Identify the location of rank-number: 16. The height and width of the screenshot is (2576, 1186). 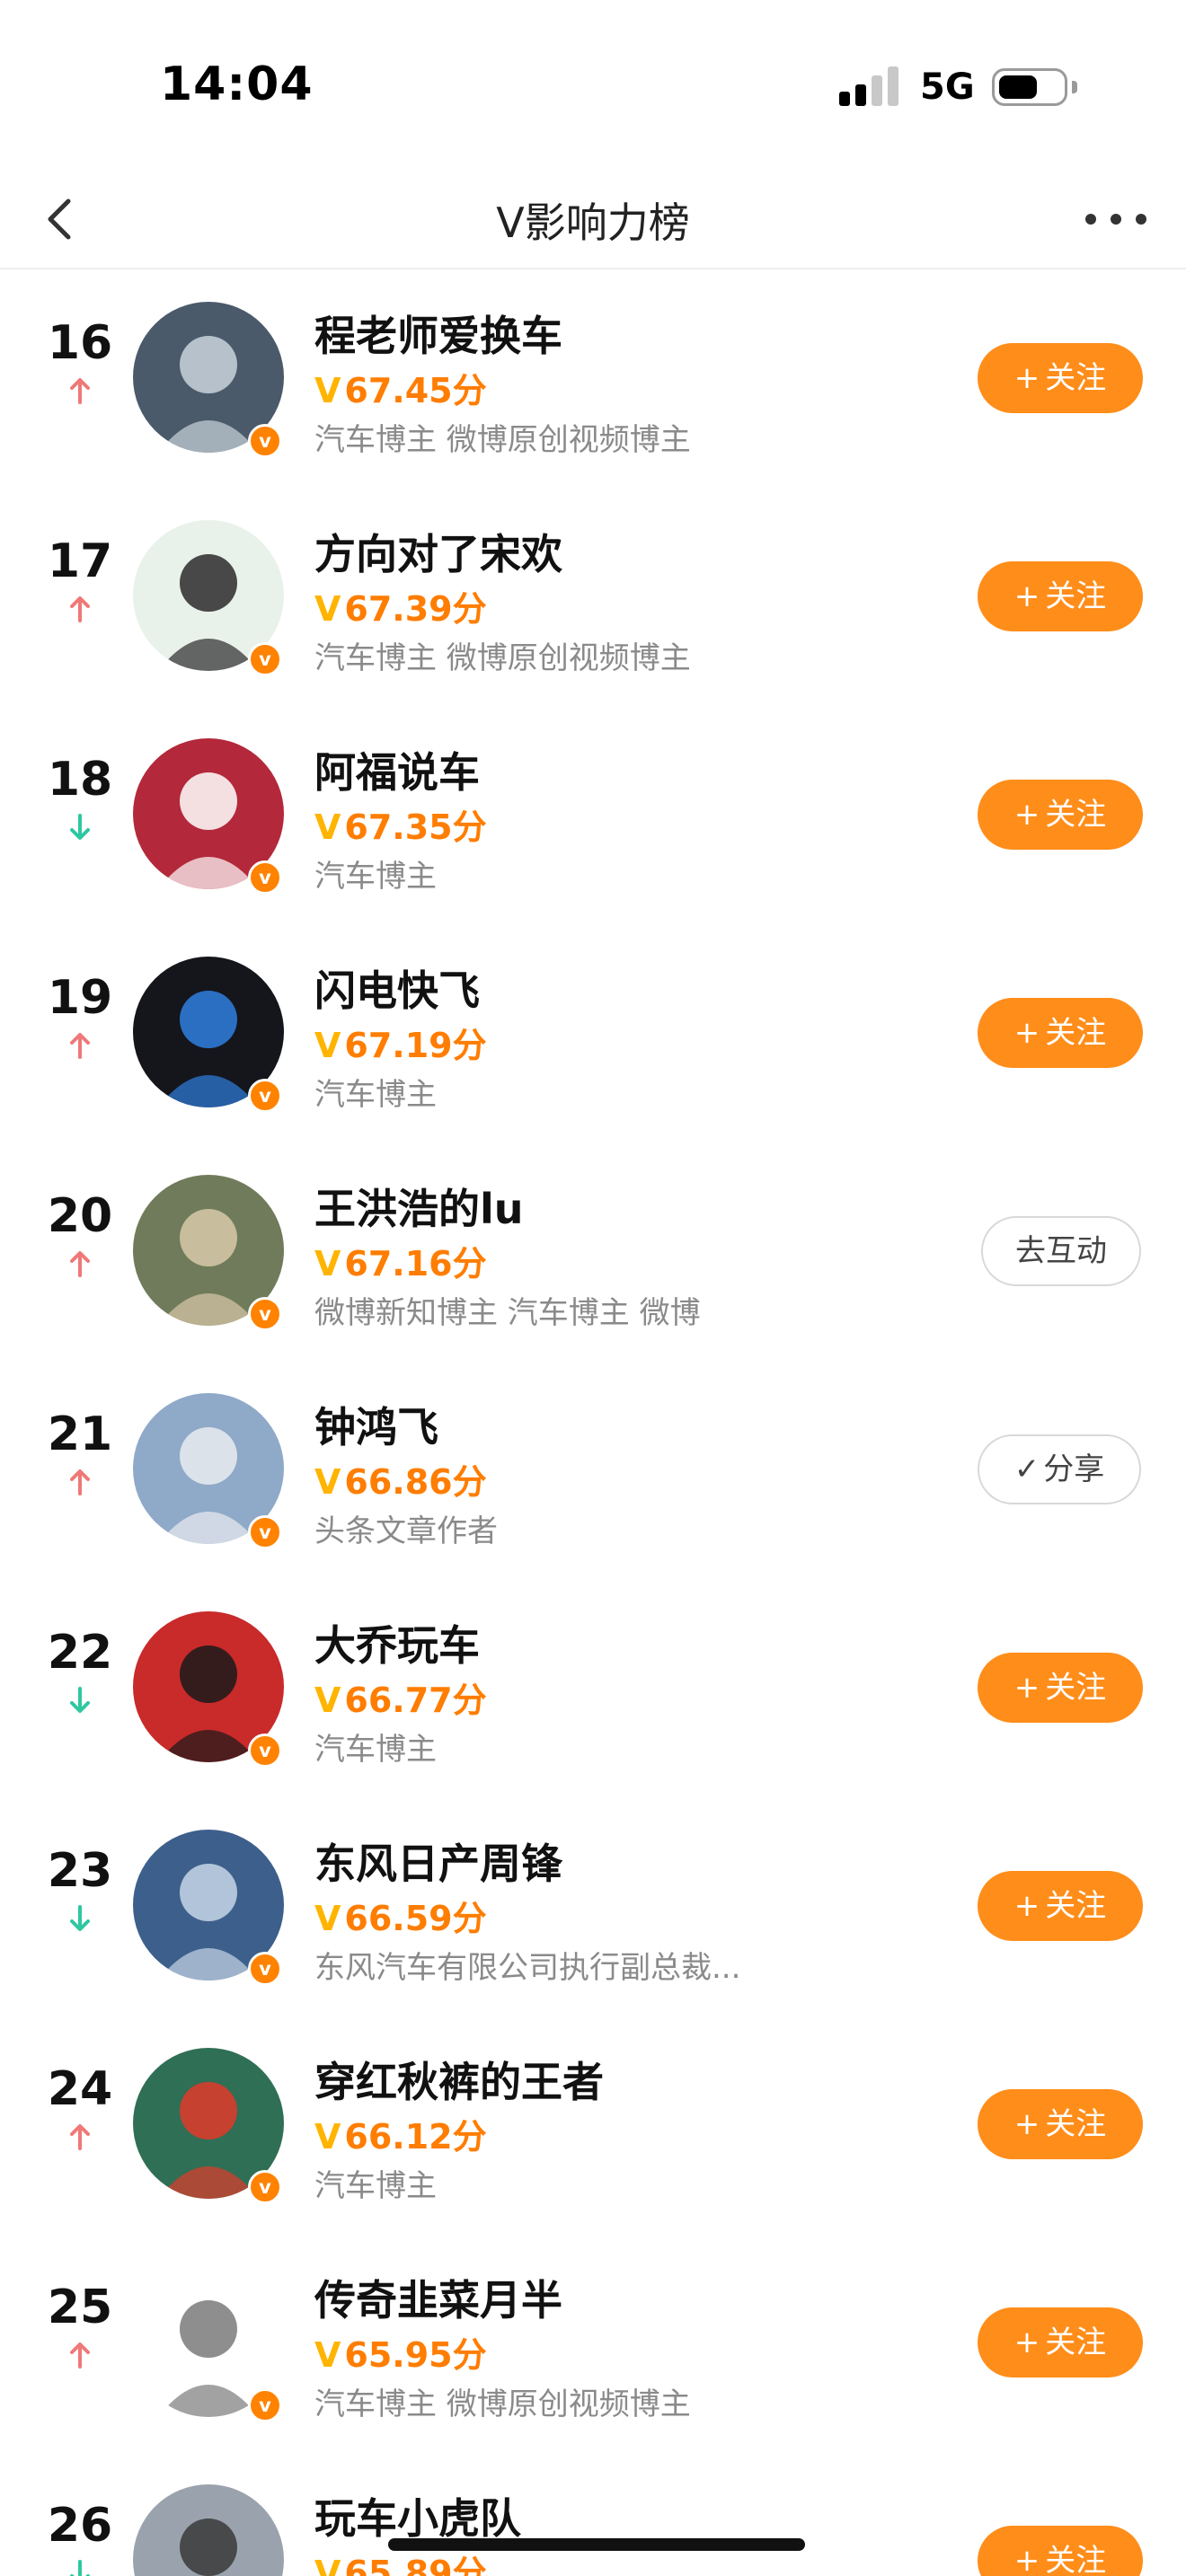
(80, 343).